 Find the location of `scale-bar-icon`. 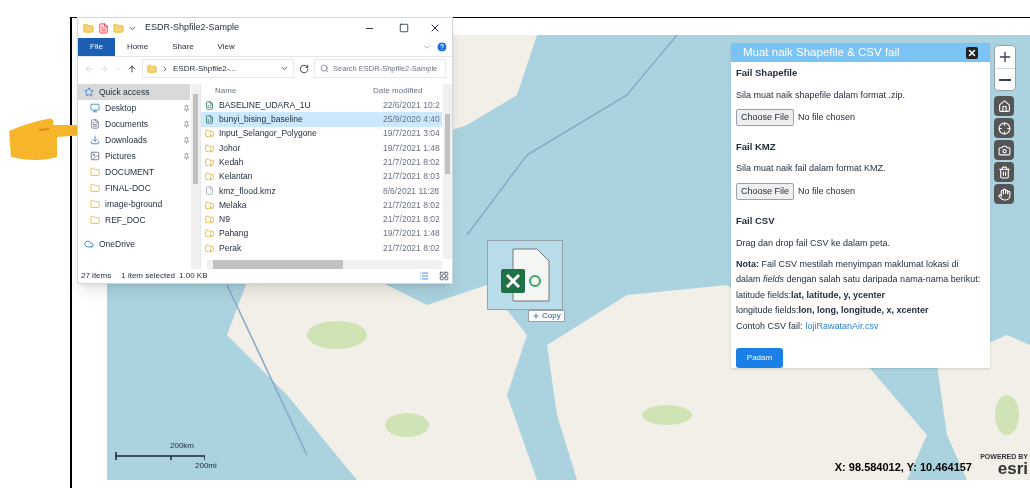

scale-bar-icon is located at coordinates (160, 456).